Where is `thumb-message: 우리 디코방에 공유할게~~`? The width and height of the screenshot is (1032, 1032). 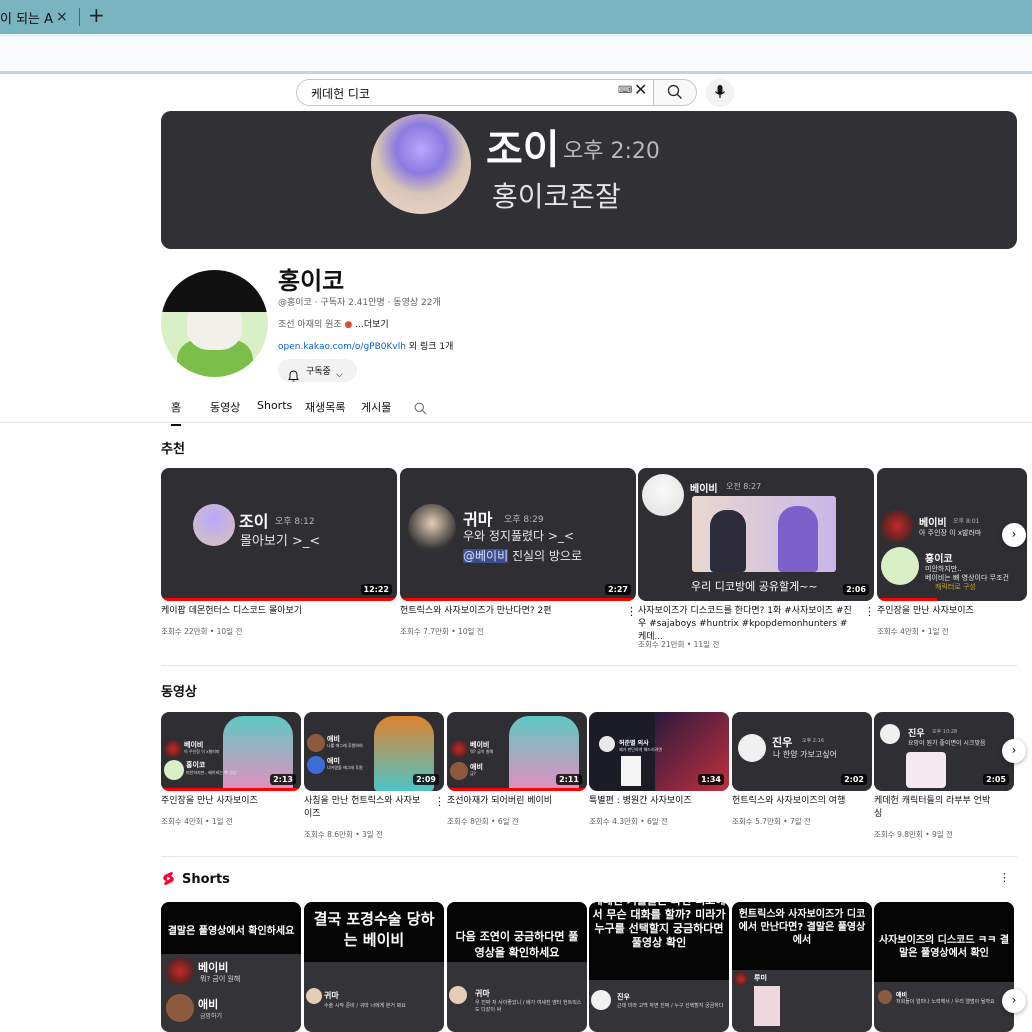 thumb-message: 우리 디코방에 공유할게~~ is located at coordinates (754, 586).